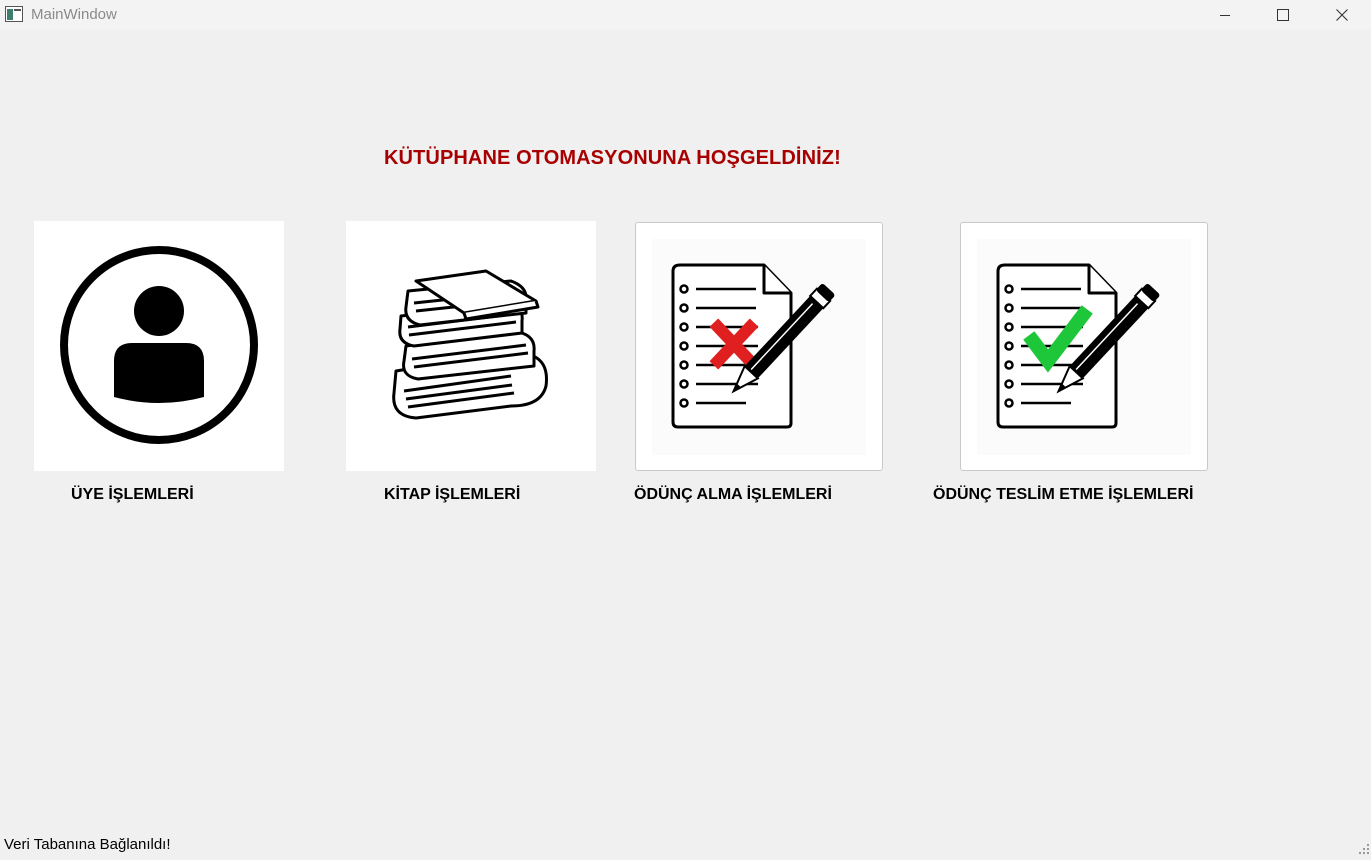 The image size is (1371, 860). What do you see at coordinates (612, 158) in the screenshot?
I see `welcome-headline: KÜTÜPHANE OTOMASYONUNA HOŞGELDİNİZ!` at bounding box center [612, 158].